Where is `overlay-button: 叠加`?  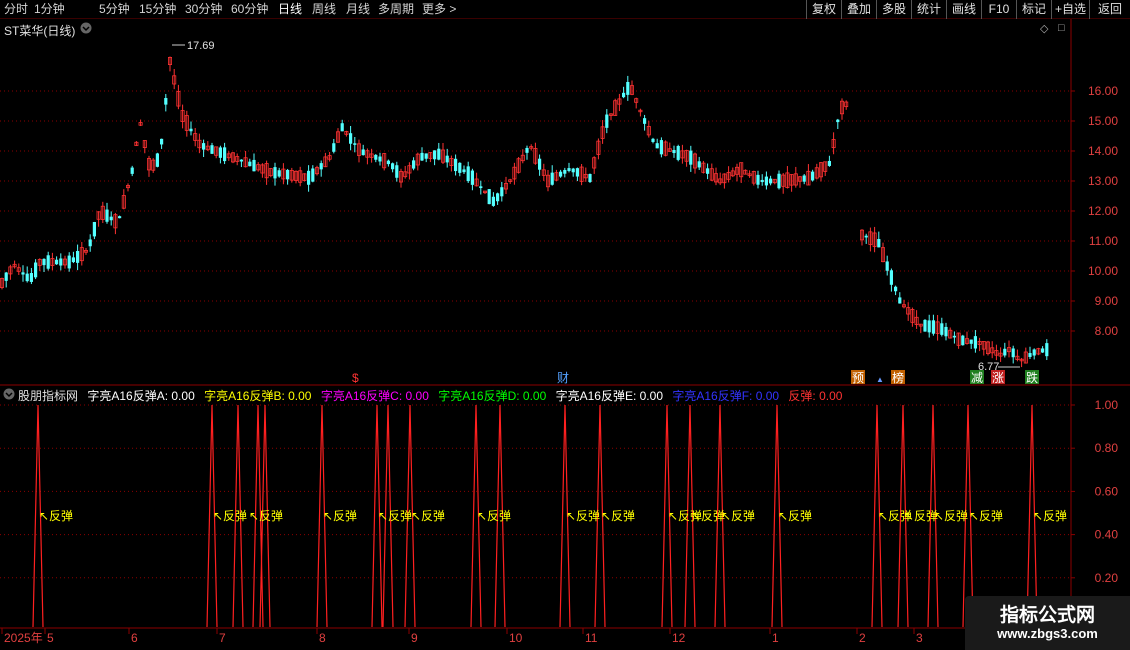 overlay-button: 叠加 is located at coordinates (858, 9).